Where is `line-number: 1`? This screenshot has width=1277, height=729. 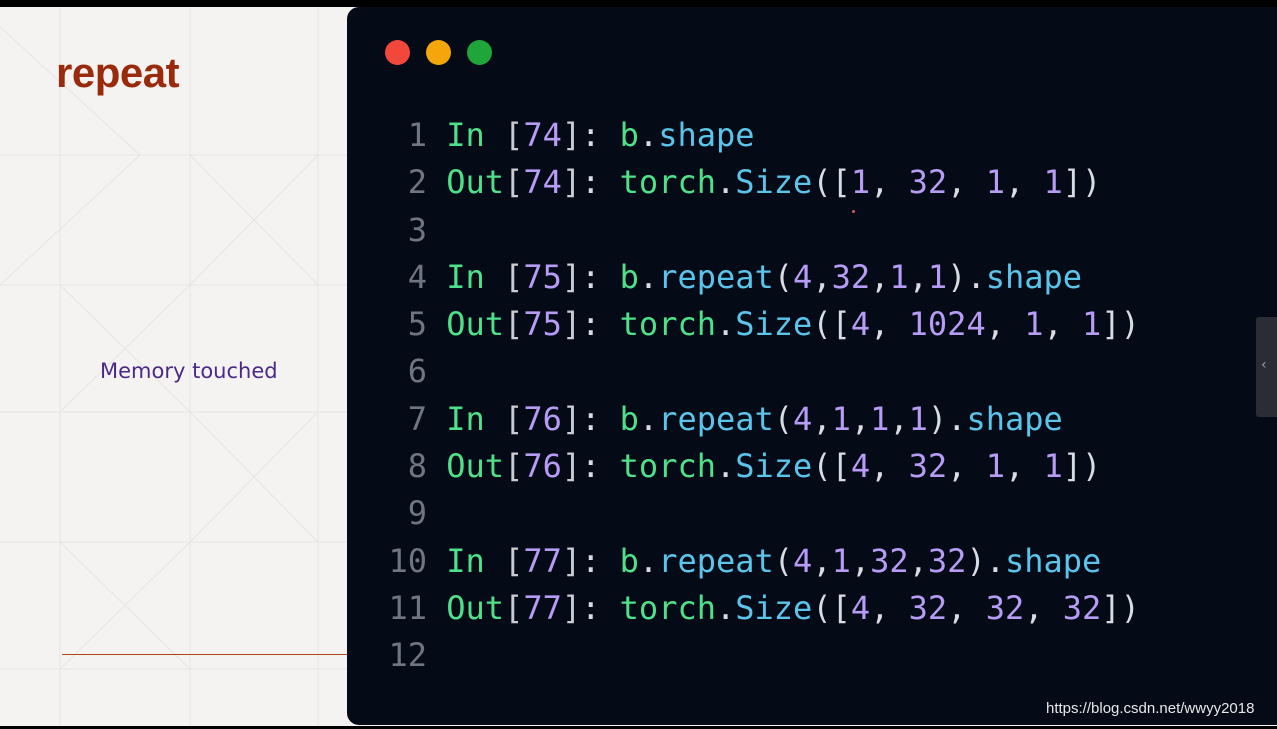
line-number: 1 is located at coordinates (417, 135).